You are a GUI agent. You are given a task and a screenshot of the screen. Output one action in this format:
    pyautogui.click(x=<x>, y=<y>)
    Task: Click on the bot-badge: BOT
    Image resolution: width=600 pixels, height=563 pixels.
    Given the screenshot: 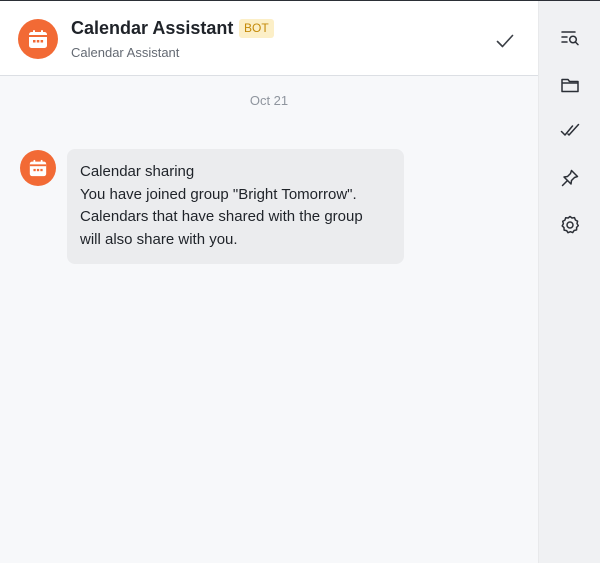 What is the action you would take?
    pyautogui.click(x=256, y=28)
    